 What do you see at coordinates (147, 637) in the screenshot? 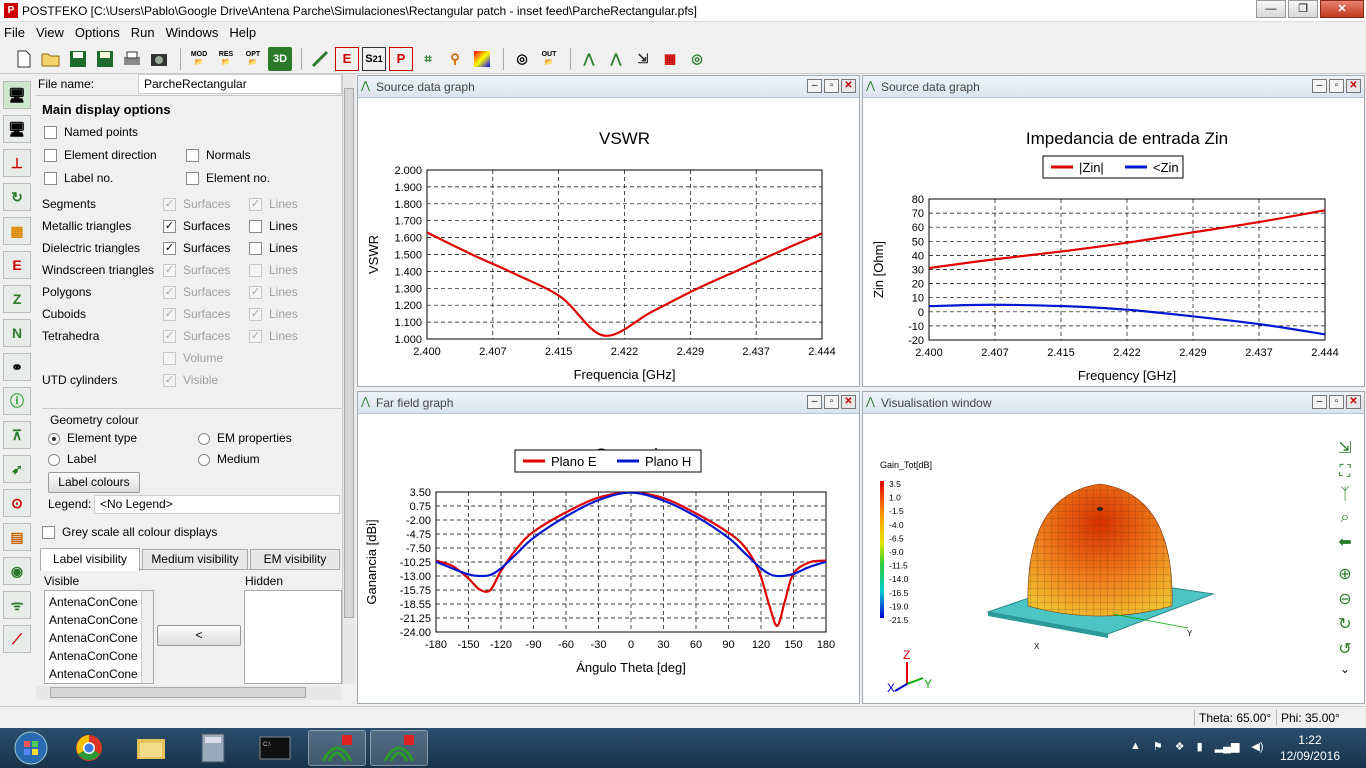
I see `visible-list-scrollbar` at bounding box center [147, 637].